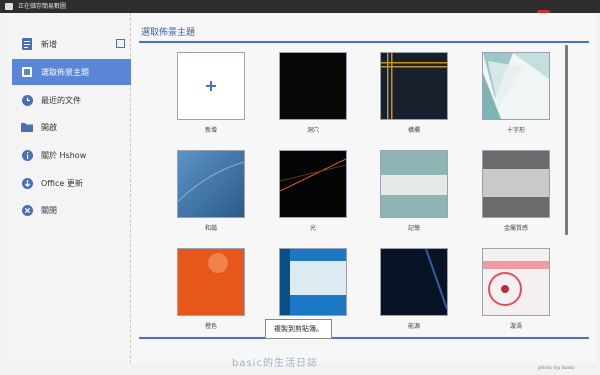  I want to click on theme-thumb-light, so click(313, 184).